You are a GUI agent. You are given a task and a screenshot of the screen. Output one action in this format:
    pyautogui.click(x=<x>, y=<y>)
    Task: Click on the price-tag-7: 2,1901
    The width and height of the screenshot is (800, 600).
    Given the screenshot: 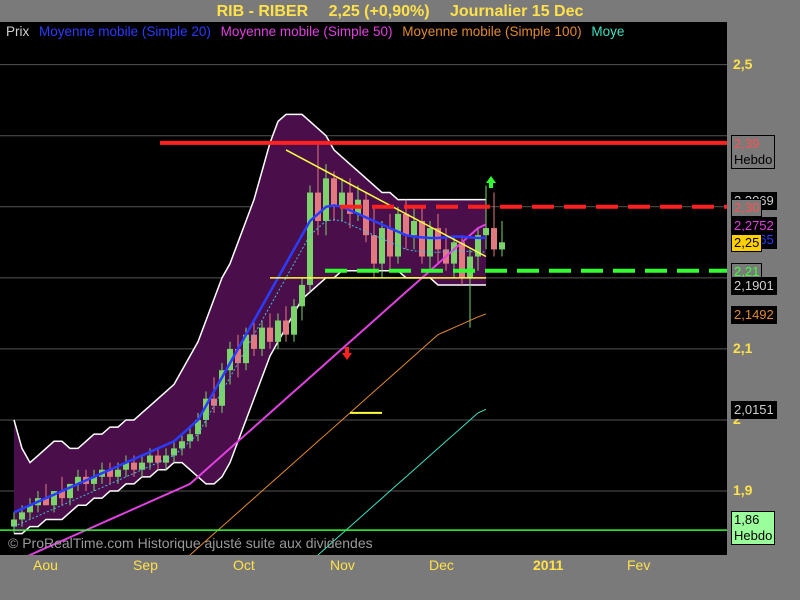 What is the action you would take?
    pyautogui.click(x=754, y=285)
    